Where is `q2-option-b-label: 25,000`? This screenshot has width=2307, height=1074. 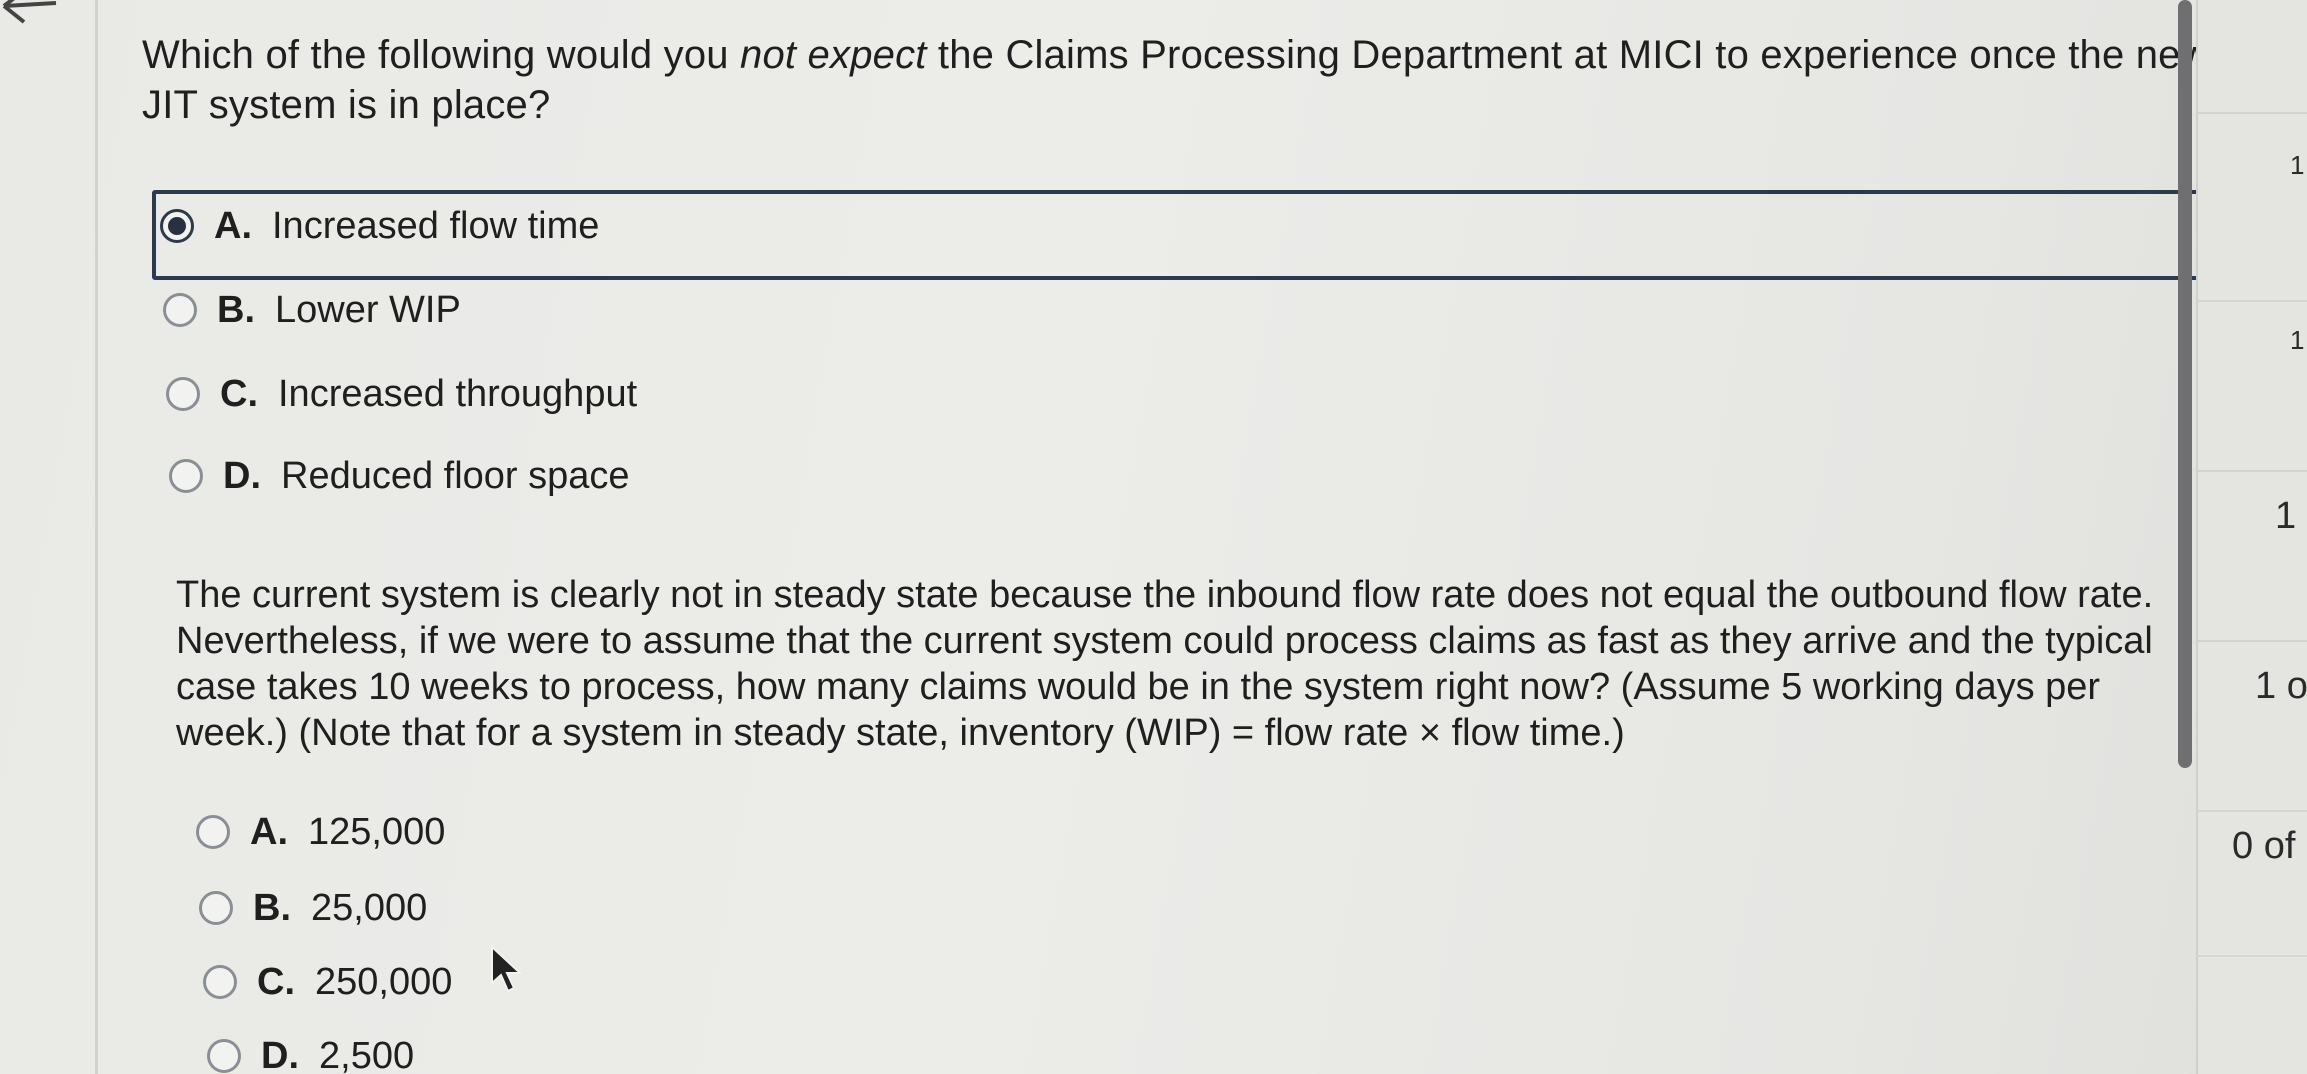 q2-option-b-label: 25,000 is located at coordinates (369, 907).